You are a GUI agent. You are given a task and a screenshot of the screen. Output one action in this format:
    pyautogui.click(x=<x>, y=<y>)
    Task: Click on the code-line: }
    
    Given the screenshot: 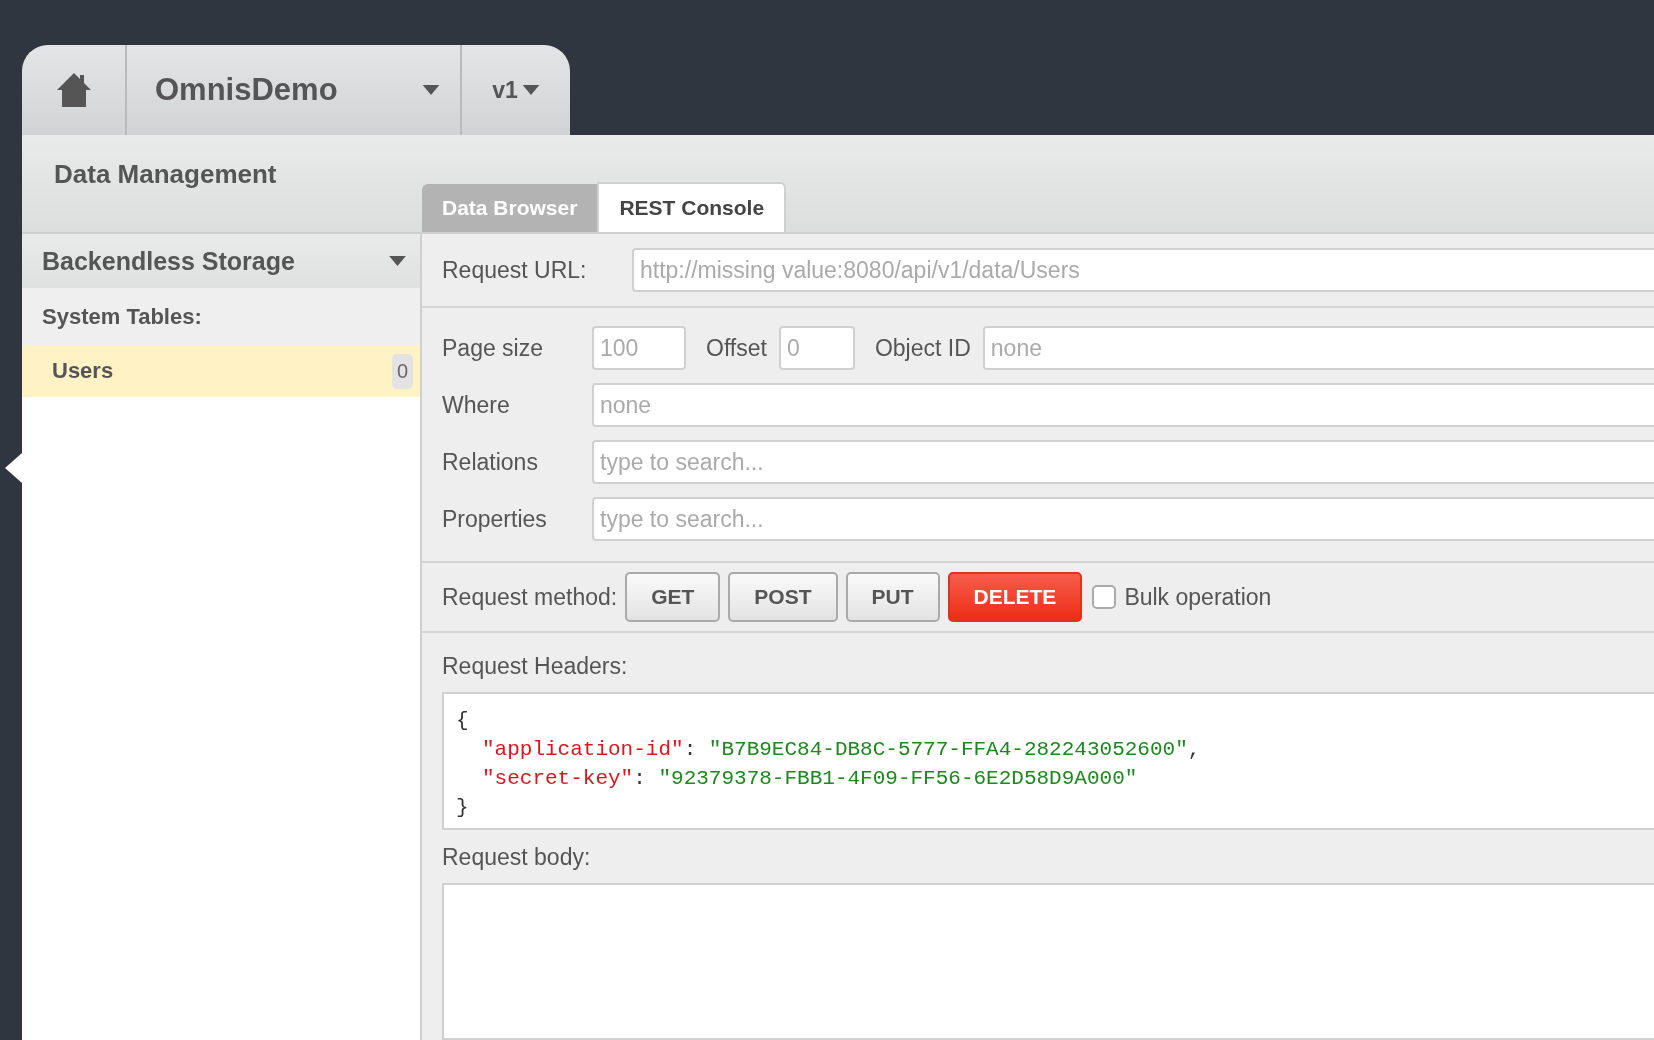 What is the action you would take?
    pyautogui.click(x=463, y=808)
    